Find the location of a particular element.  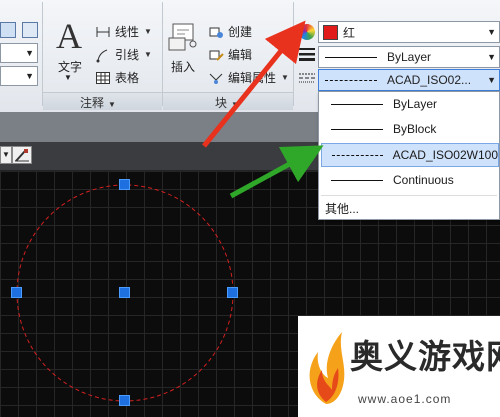

block-title-text: 块 is located at coordinates (221, 103).